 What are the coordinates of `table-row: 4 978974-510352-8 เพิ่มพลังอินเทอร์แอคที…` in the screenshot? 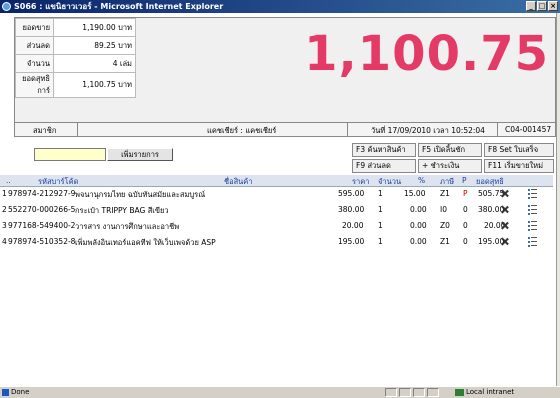 It's located at (276, 242).